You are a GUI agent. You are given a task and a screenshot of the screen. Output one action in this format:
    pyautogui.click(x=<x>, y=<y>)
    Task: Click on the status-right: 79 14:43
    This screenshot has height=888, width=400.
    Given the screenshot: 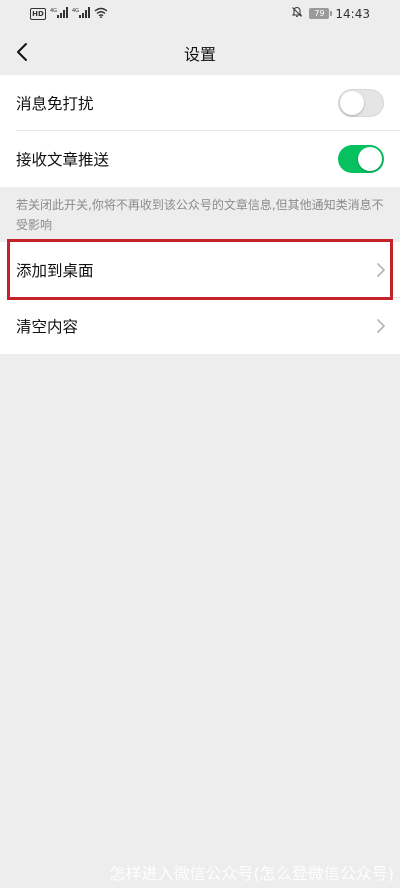 What is the action you would take?
    pyautogui.click(x=330, y=13)
    